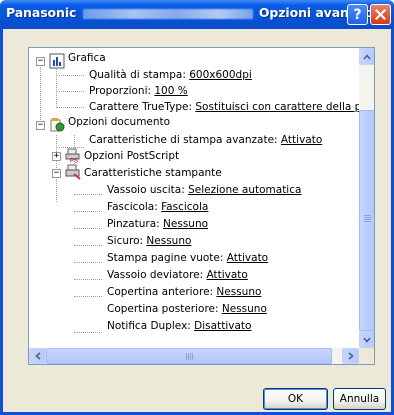 The height and width of the screenshot is (415, 394). Describe the element at coordinates (157, 275) in the screenshot. I see `setting-label: Vassoio deviatore:` at that location.